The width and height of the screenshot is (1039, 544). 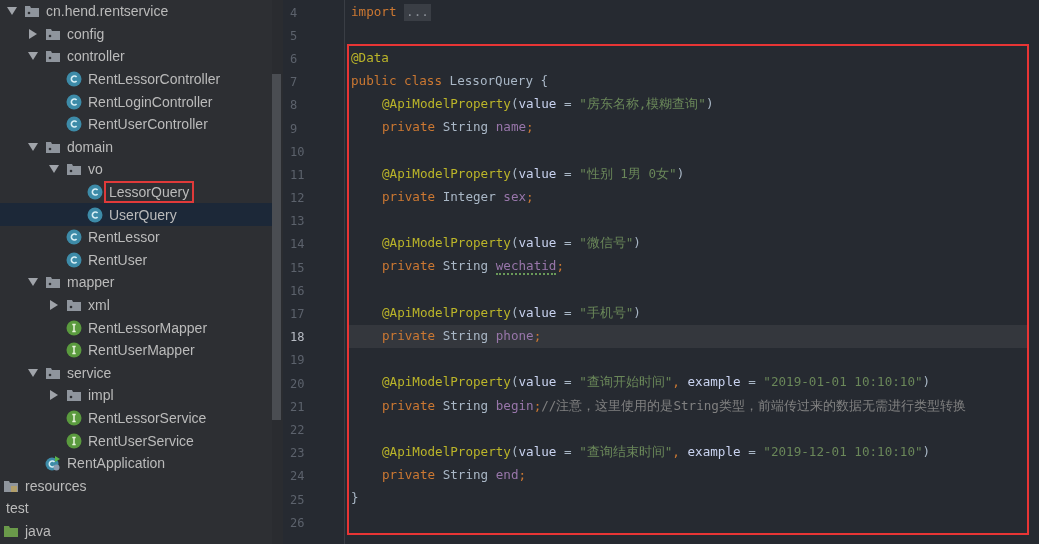 What do you see at coordinates (297, 221) in the screenshot?
I see `line-number: 13` at bounding box center [297, 221].